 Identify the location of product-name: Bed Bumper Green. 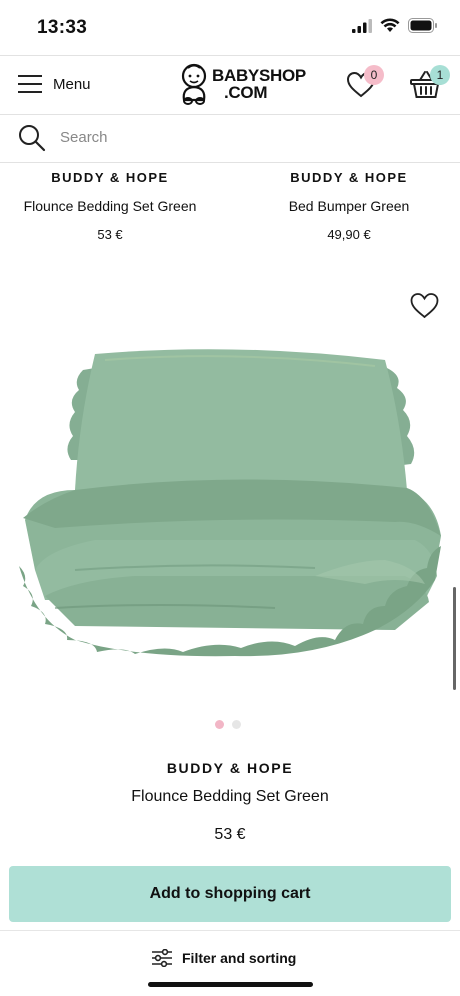
(349, 206).